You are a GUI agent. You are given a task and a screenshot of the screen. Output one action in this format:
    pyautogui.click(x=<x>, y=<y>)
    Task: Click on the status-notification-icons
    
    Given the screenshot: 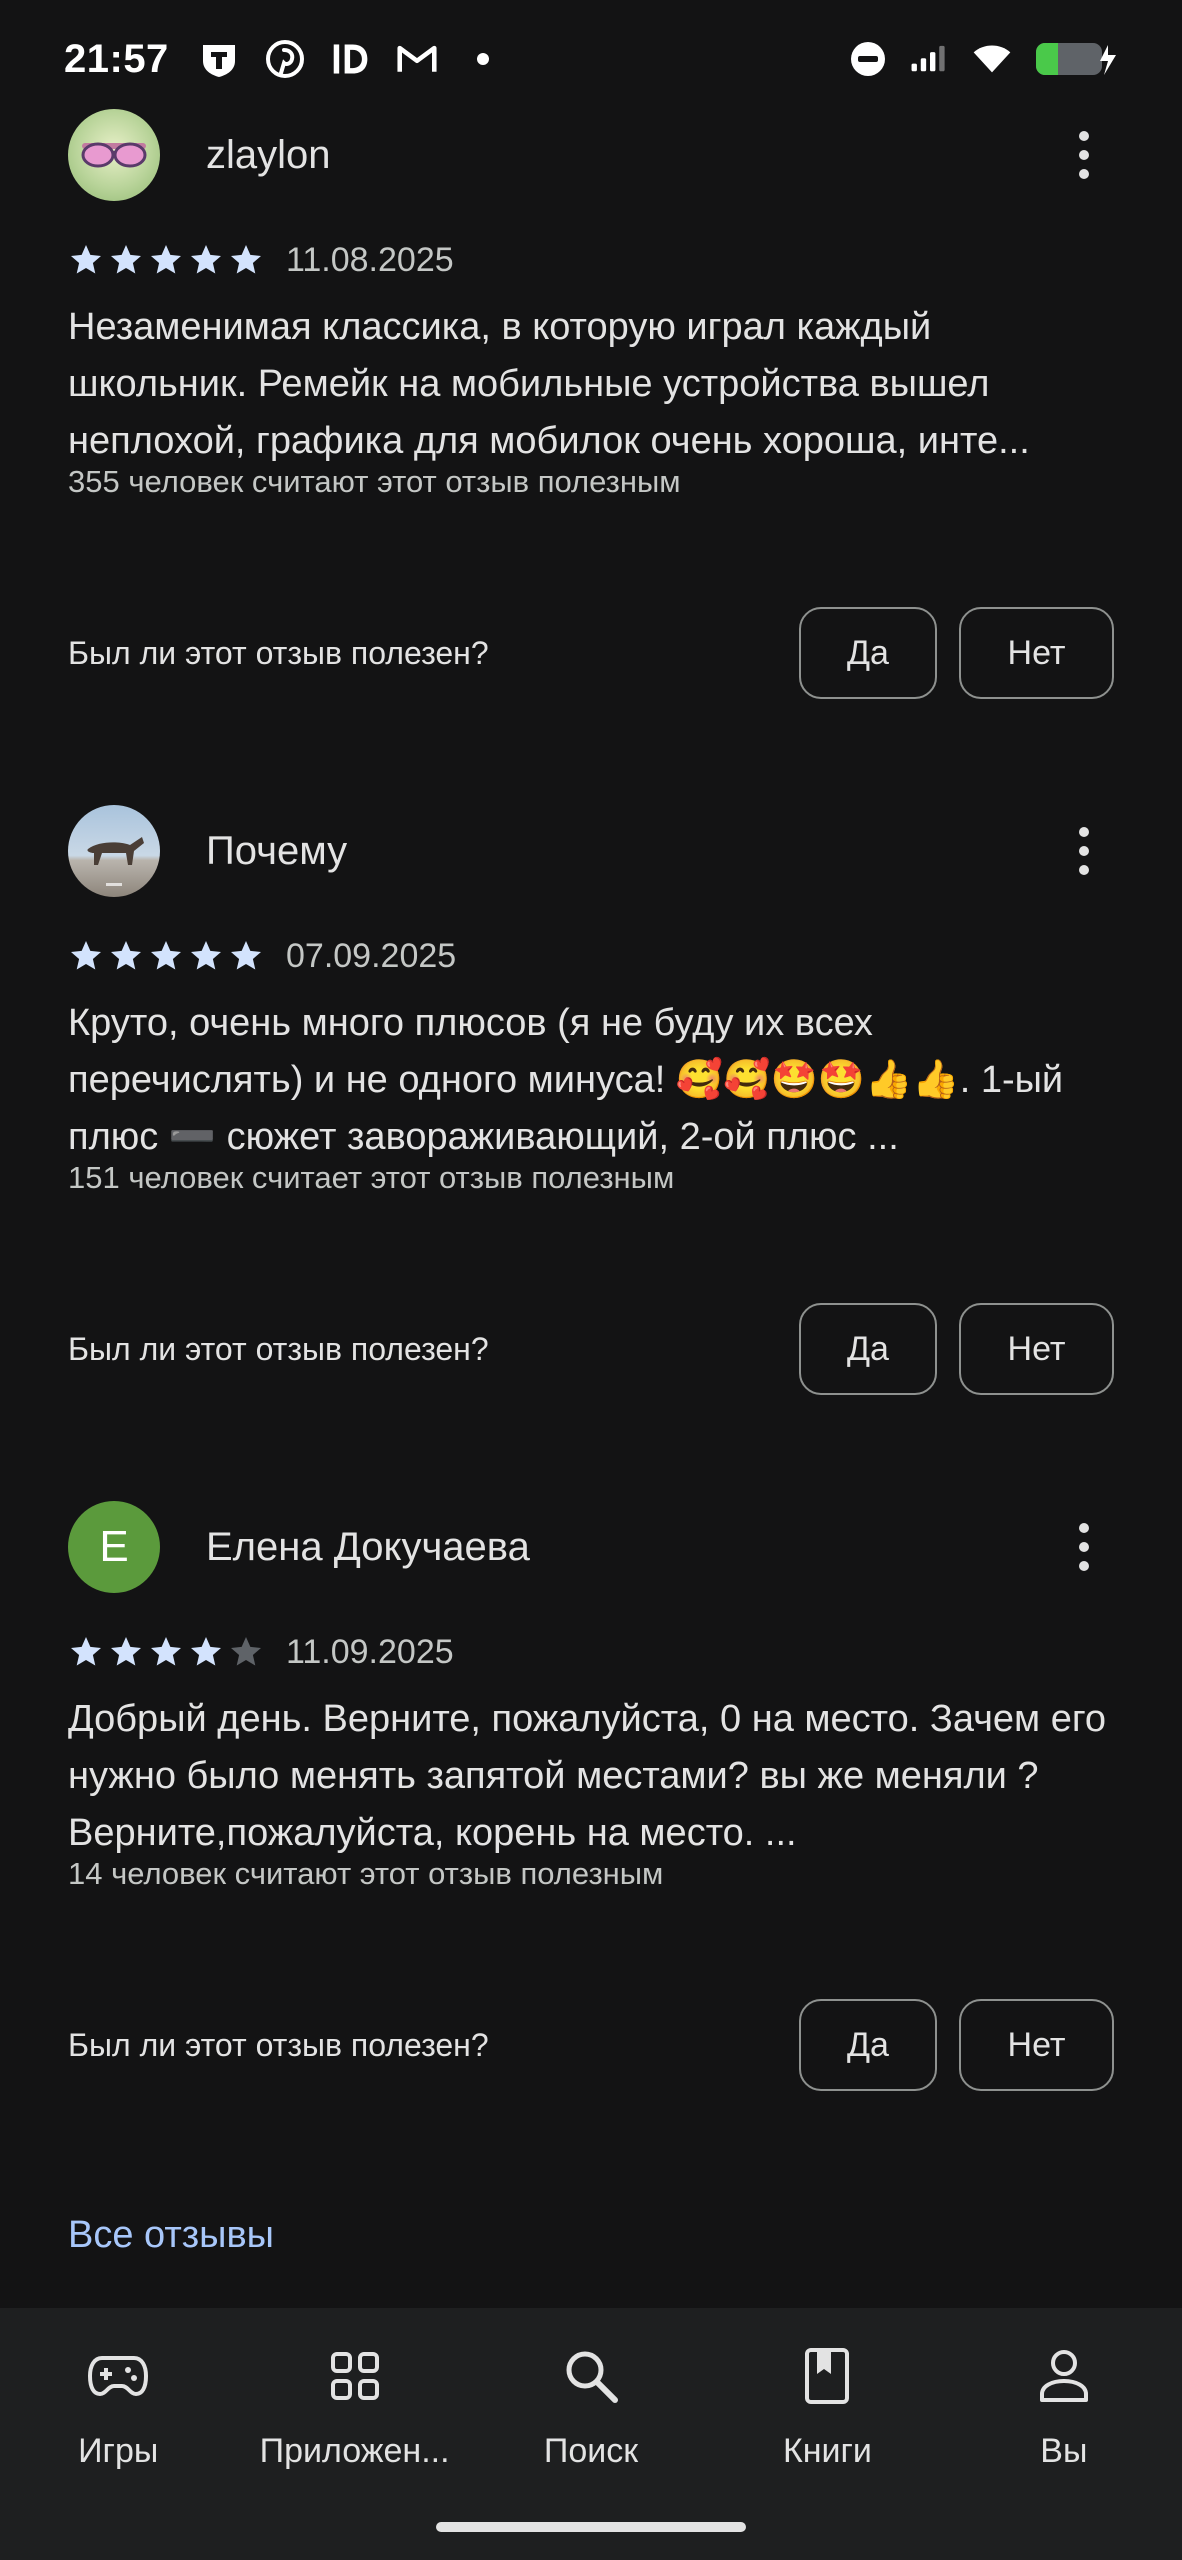 What is the action you would take?
    pyautogui.click(x=351, y=59)
    